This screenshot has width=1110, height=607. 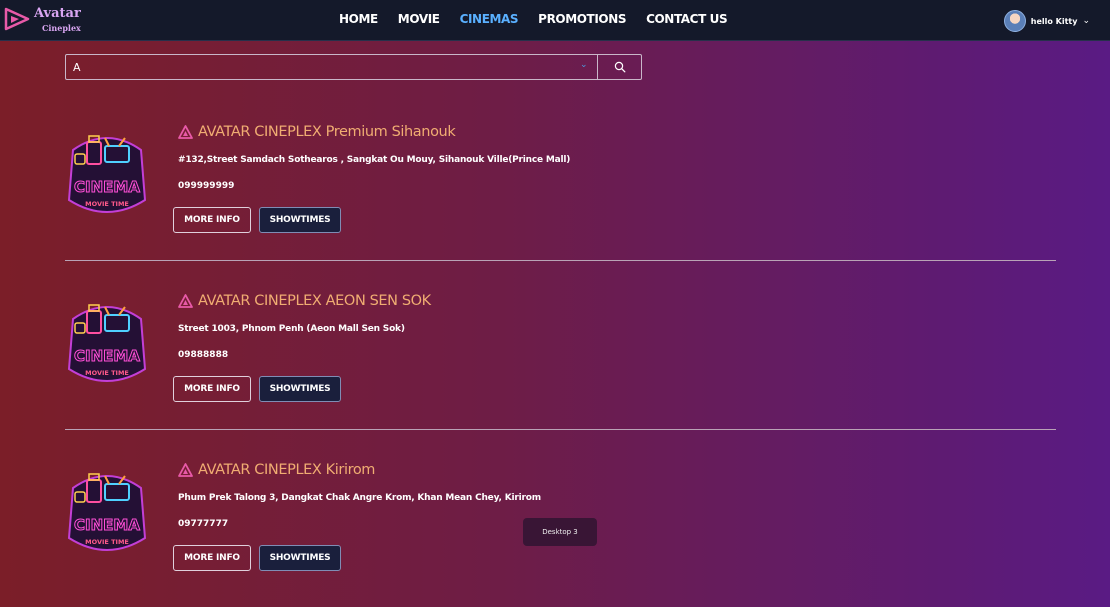 I want to click on play-triangle-logo-icon, so click(x=17, y=19).